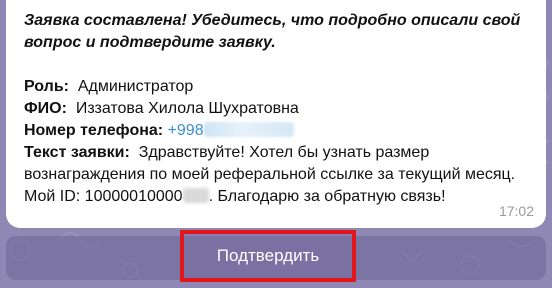 The image size is (552, 288). I want to click on phone-link: +998, so click(186, 130).